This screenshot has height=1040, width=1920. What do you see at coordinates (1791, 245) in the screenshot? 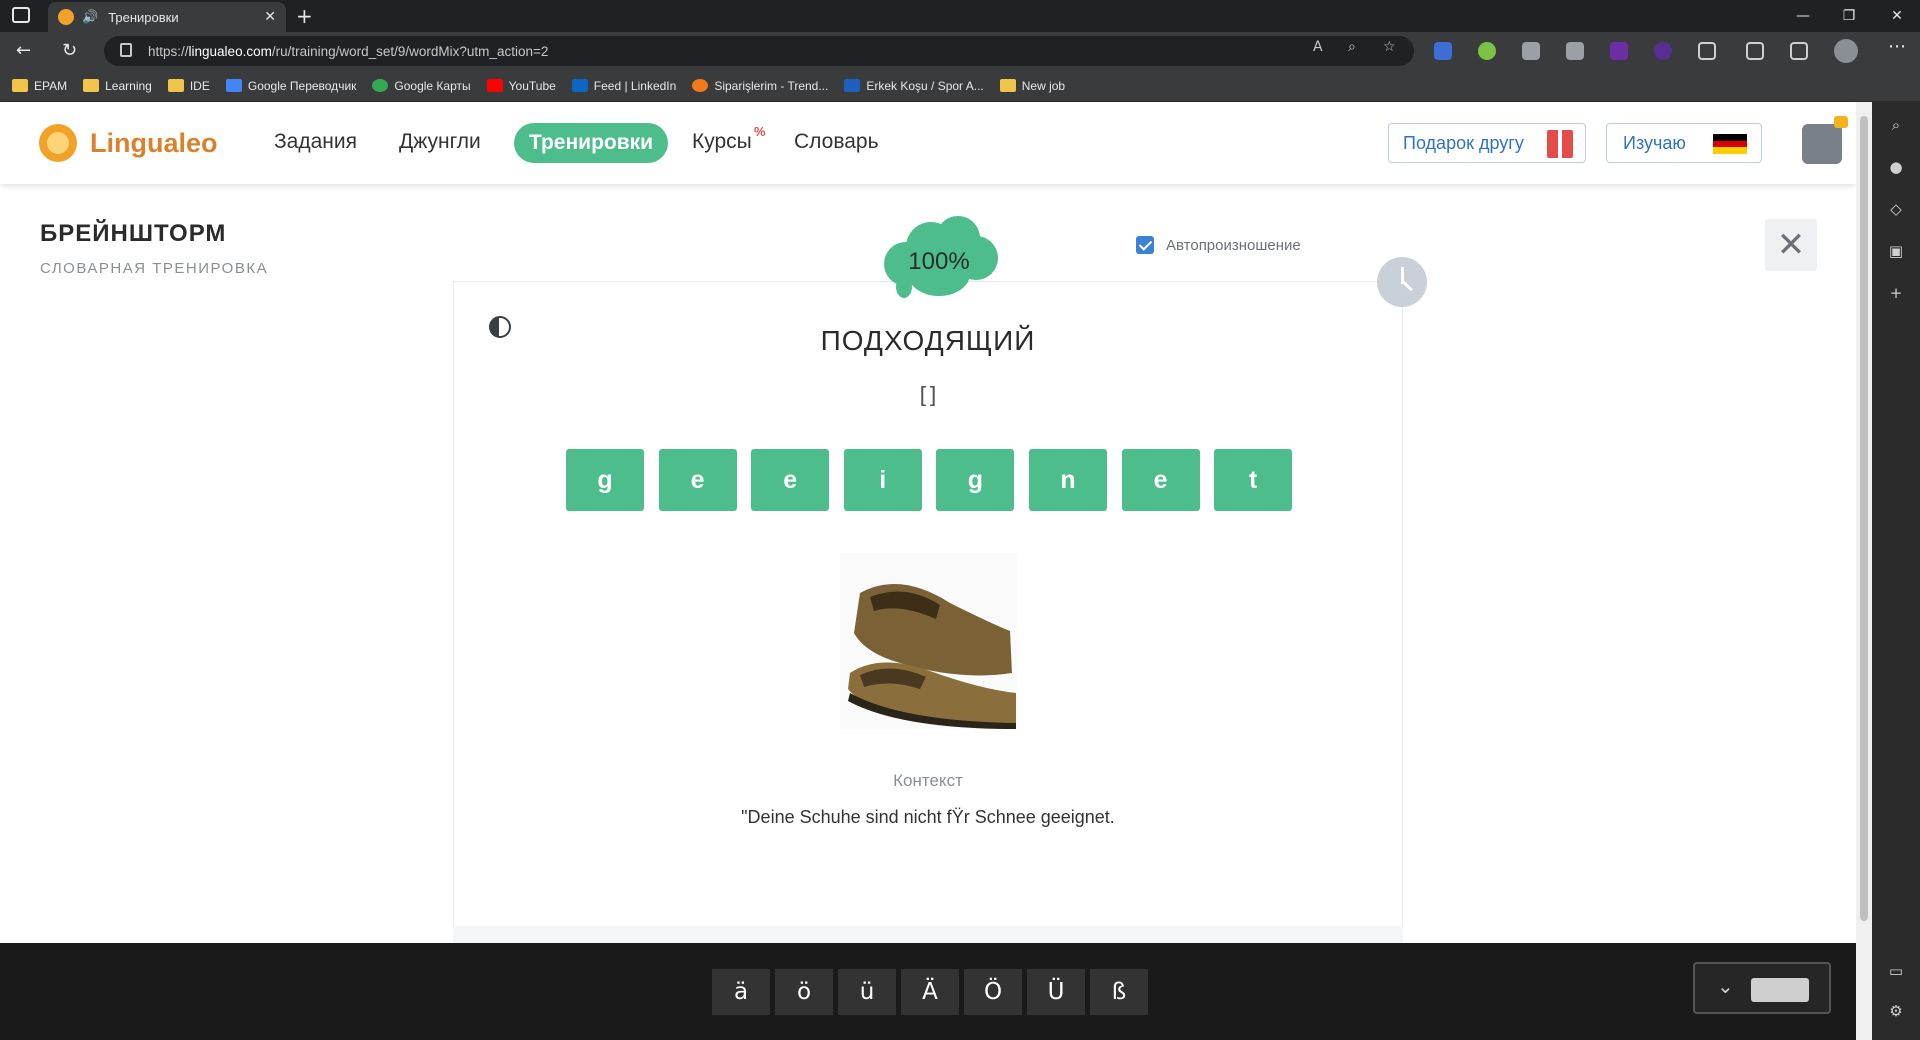
I see `close-training-button: ✕` at bounding box center [1791, 245].